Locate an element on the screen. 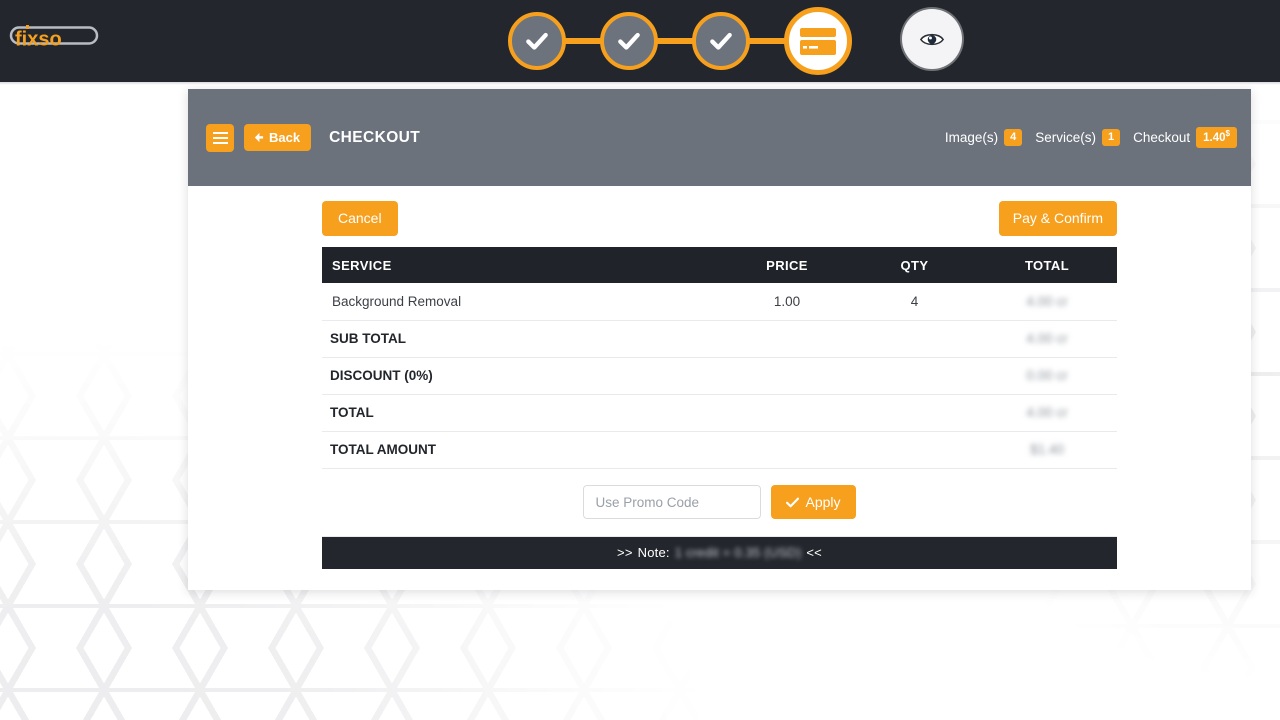 Image resolution: width=1280 pixels, height=720 pixels. stepper-step-4-payment-active is located at coordinates (818, 41).